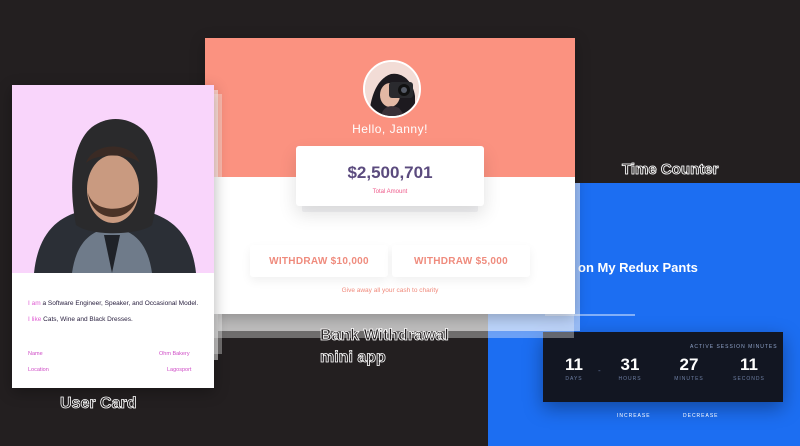 This screenshot has width=800, height=446. Describe the element at coordinates (98, 404) in the screenshot. I see `user-card-caption: User Card` at that location.